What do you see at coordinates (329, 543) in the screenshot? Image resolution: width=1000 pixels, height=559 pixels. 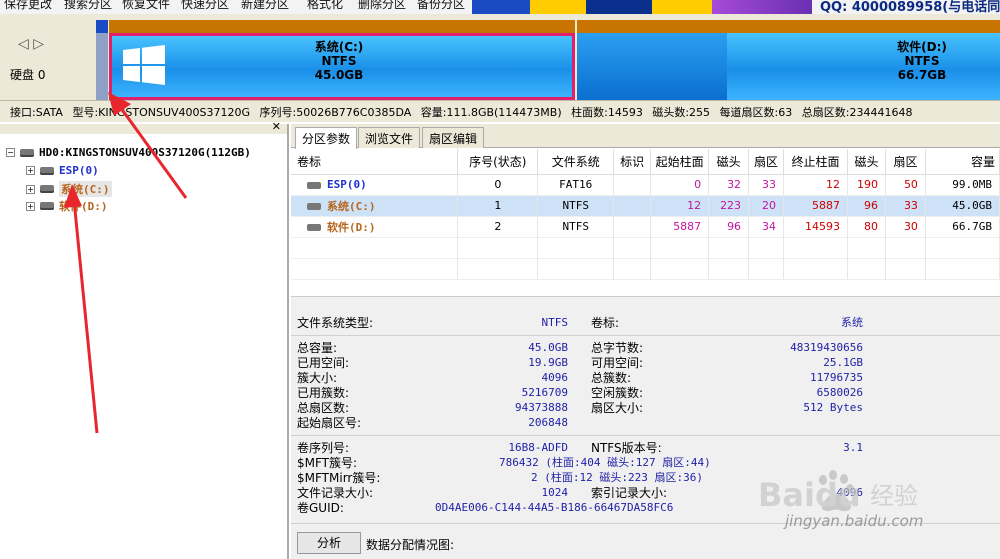 I see `analyze-button: 分析` at bounding box center [329, 543].